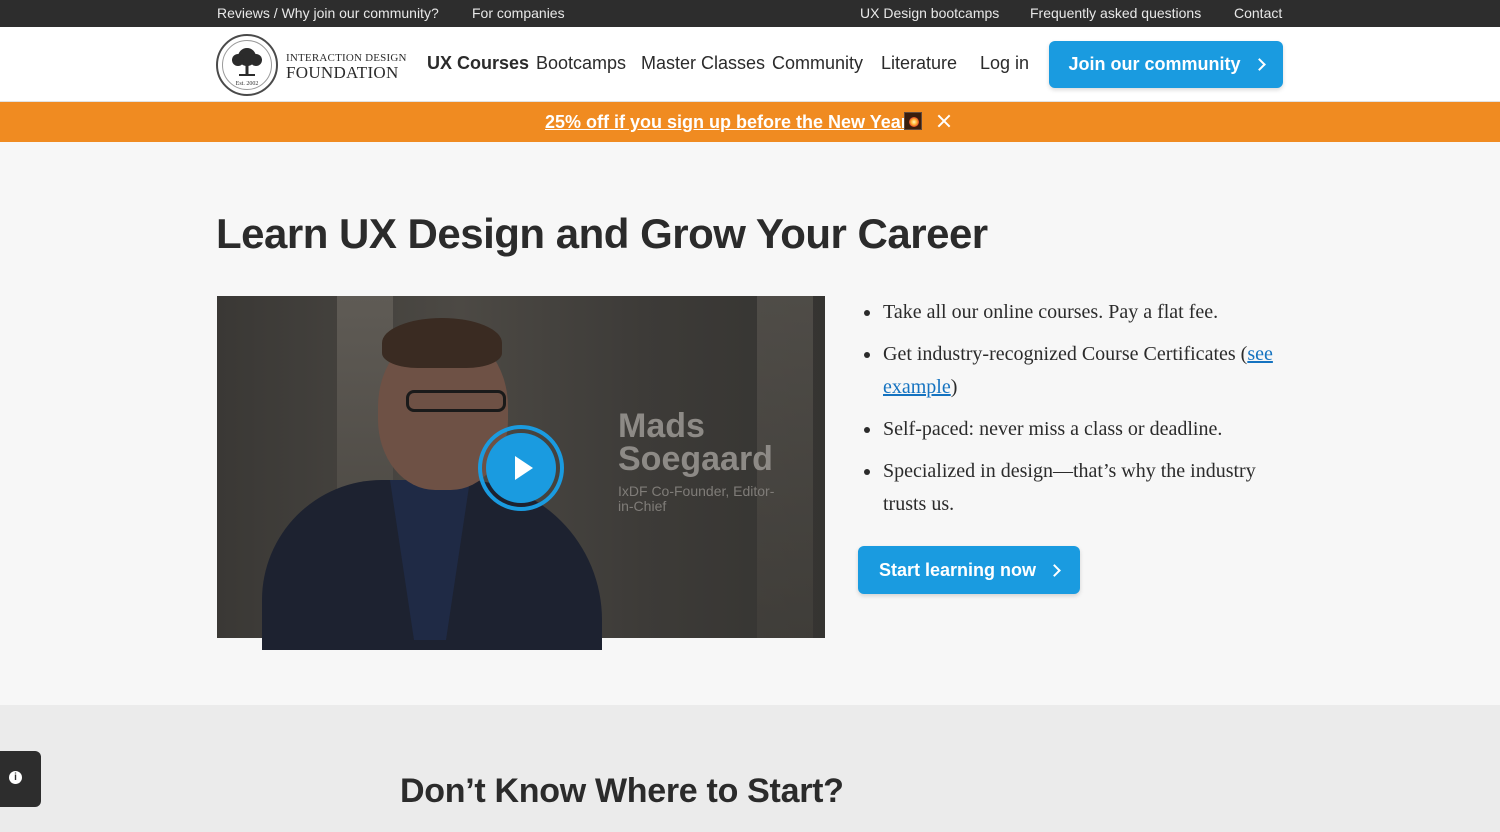  What do you see at coordinates (442, 343) in the screenshot?
I see `video-person-hair` at bounding box center [442, 343].